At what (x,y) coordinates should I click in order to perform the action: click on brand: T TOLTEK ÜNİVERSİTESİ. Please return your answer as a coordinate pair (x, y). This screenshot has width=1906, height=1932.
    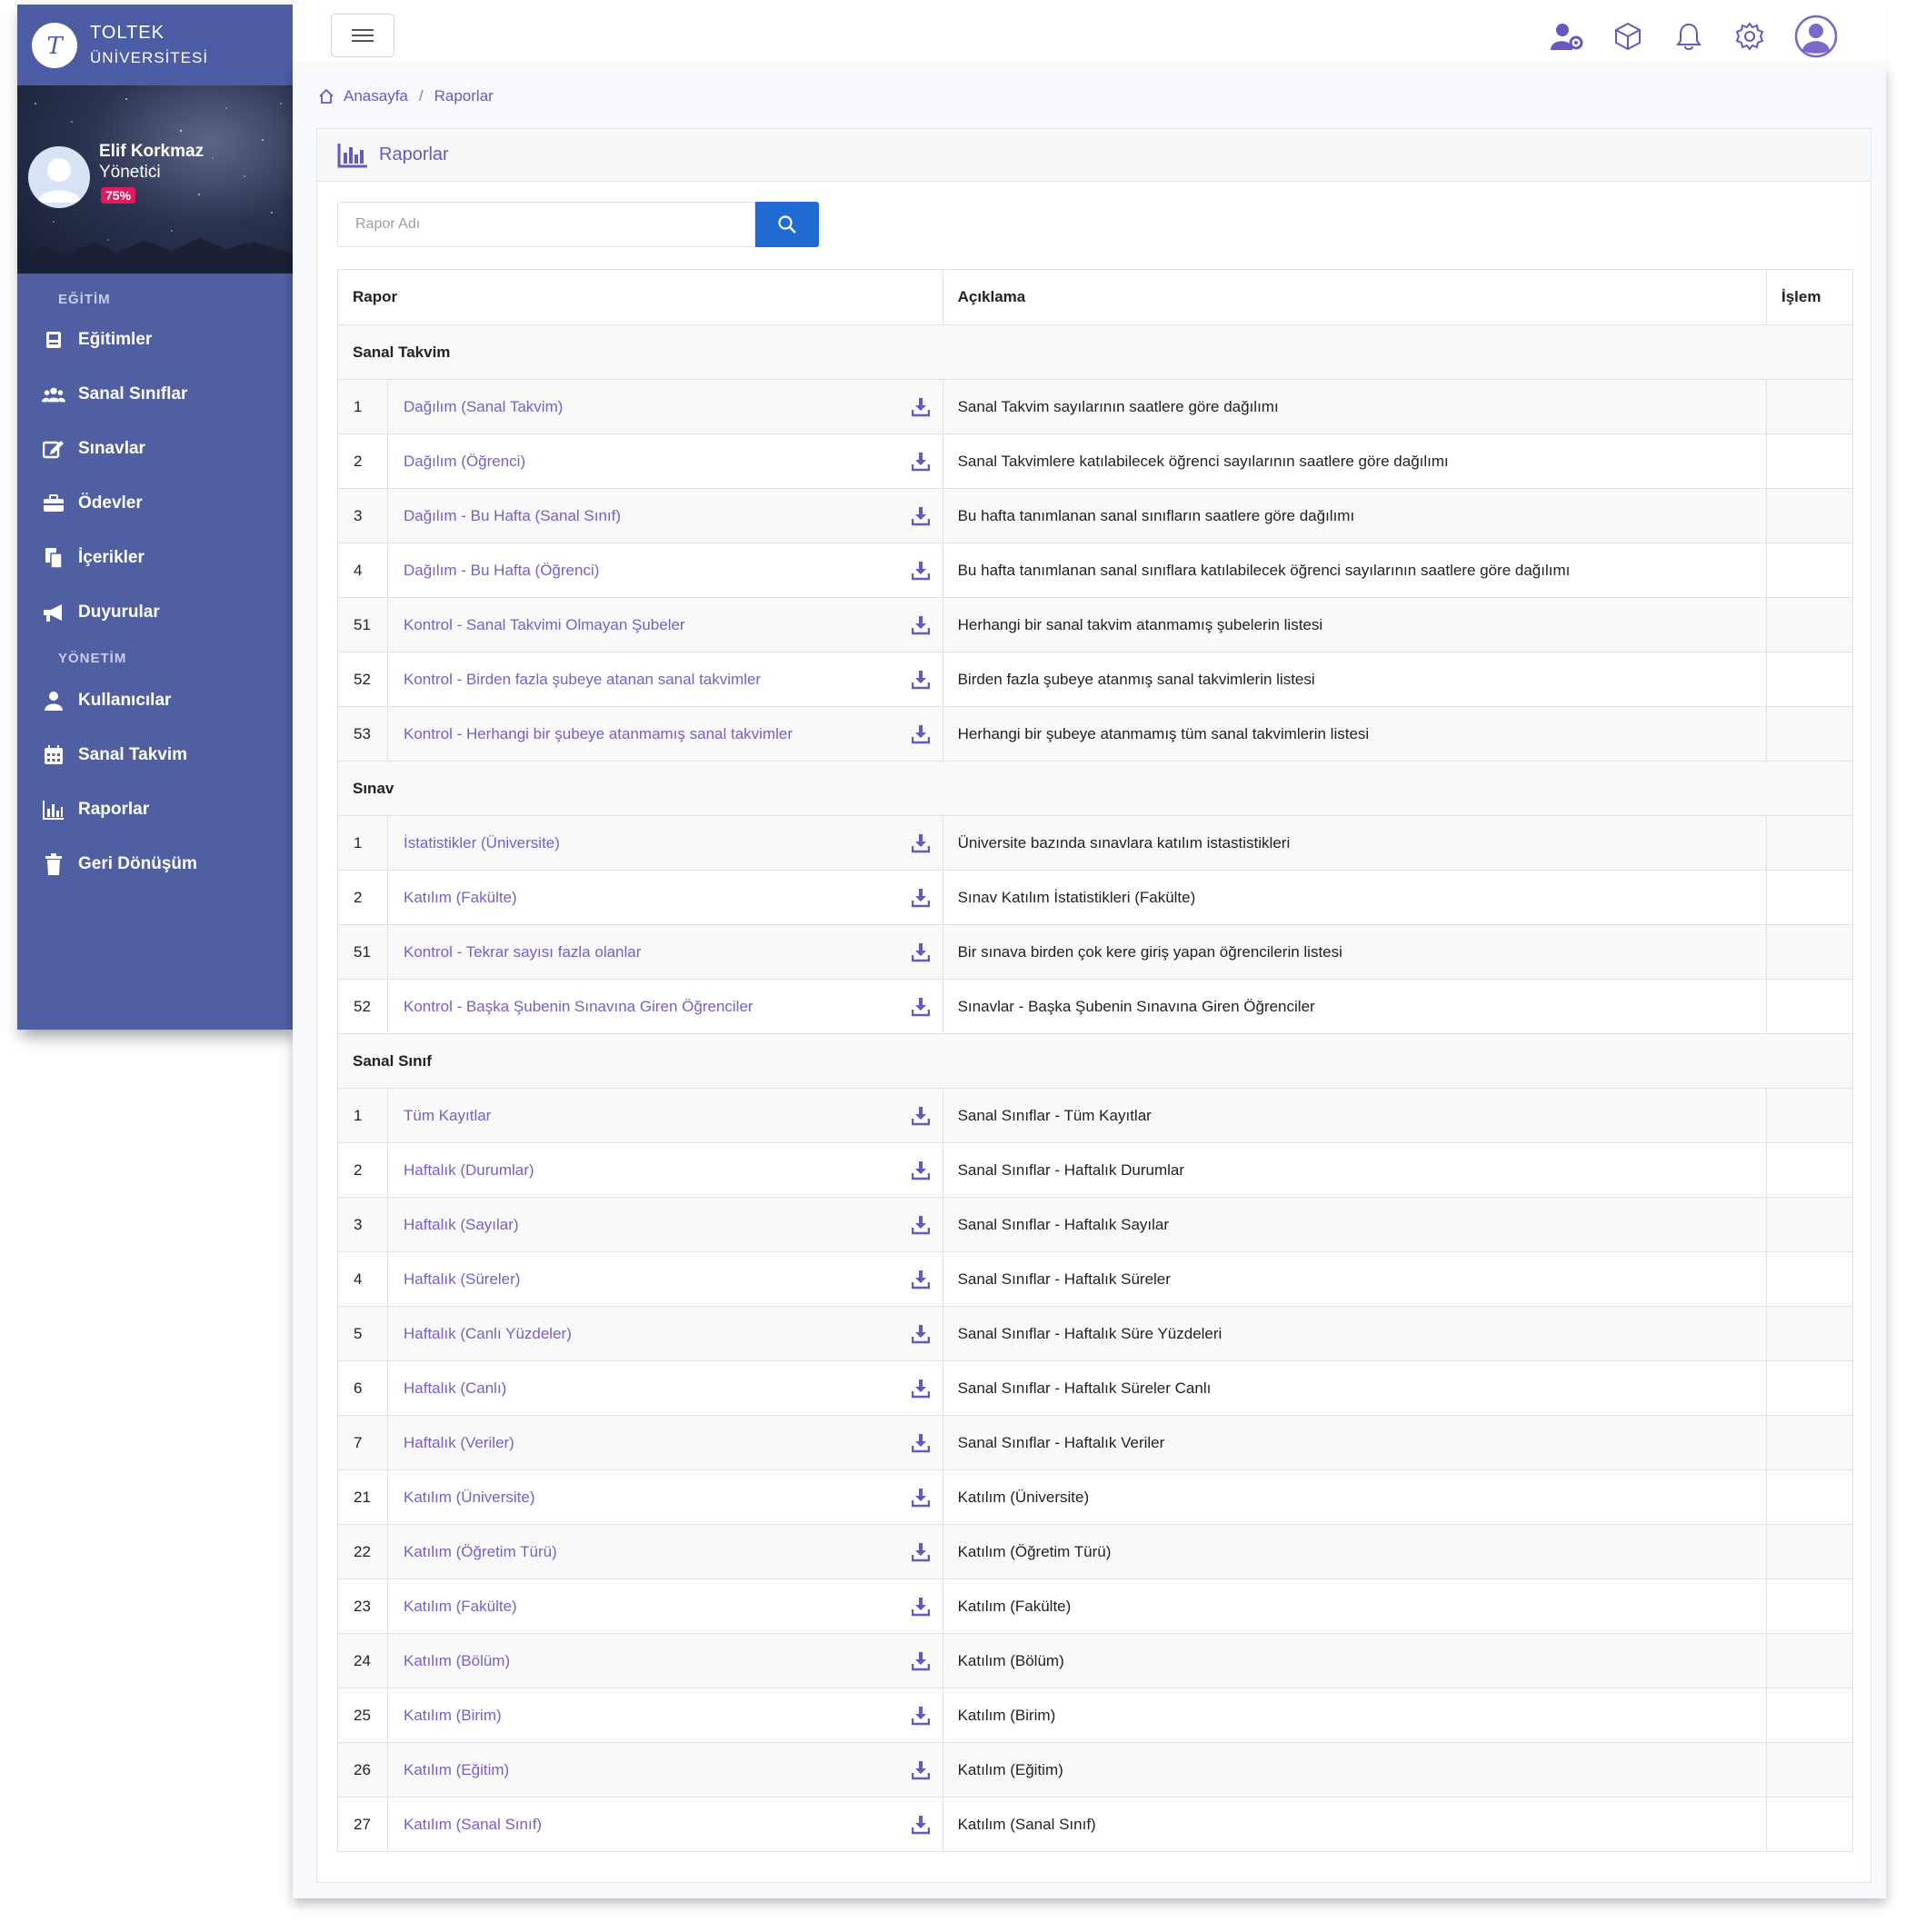
    Looking at the image, I should click on (155, 45).